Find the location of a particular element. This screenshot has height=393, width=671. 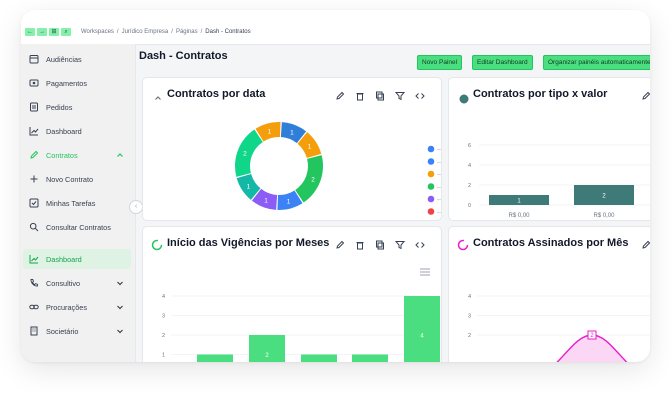

forward-button: → is located at coordinates (42, 32).